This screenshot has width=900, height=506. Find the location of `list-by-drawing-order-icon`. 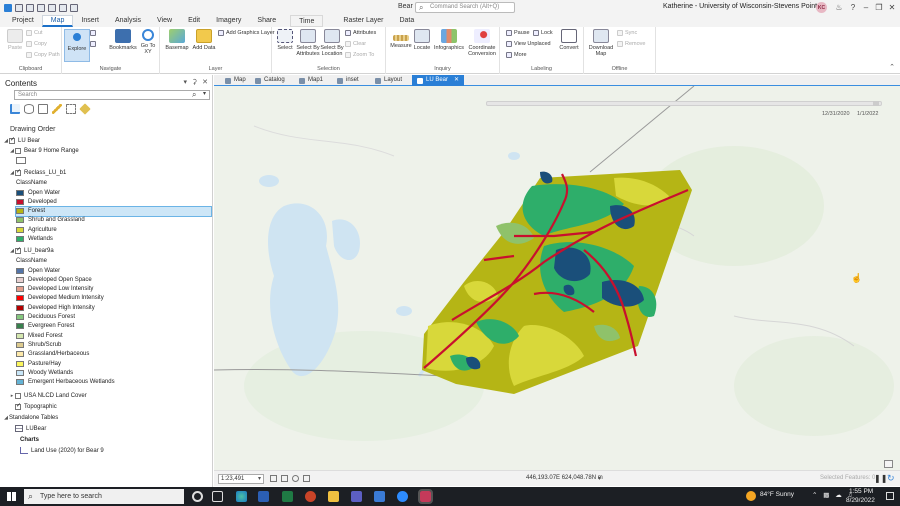

list-by-drawing-order-icon is located at coordinates (15, 109).